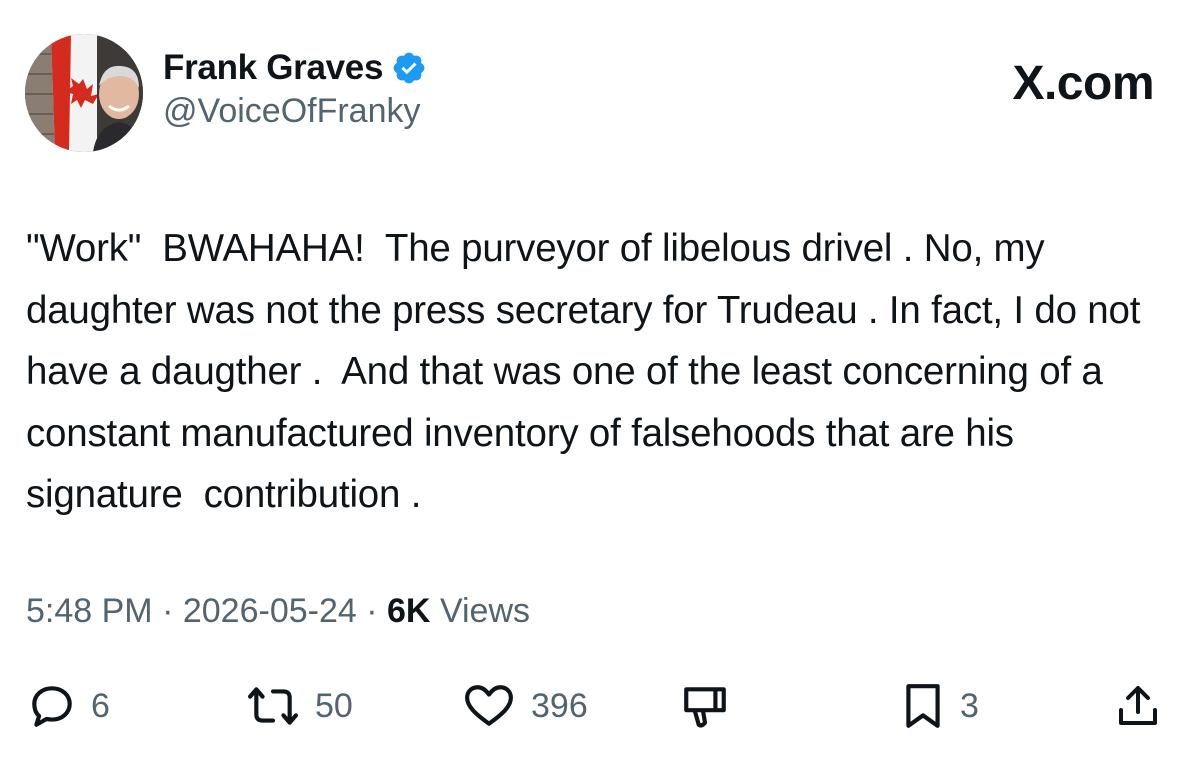 This screenshot has width=1200, height=757. What do you see at coordinates (600, 706) in the screenshot?
I see `action-bar: 6 50 396 3` at bounding box center [600, 706].